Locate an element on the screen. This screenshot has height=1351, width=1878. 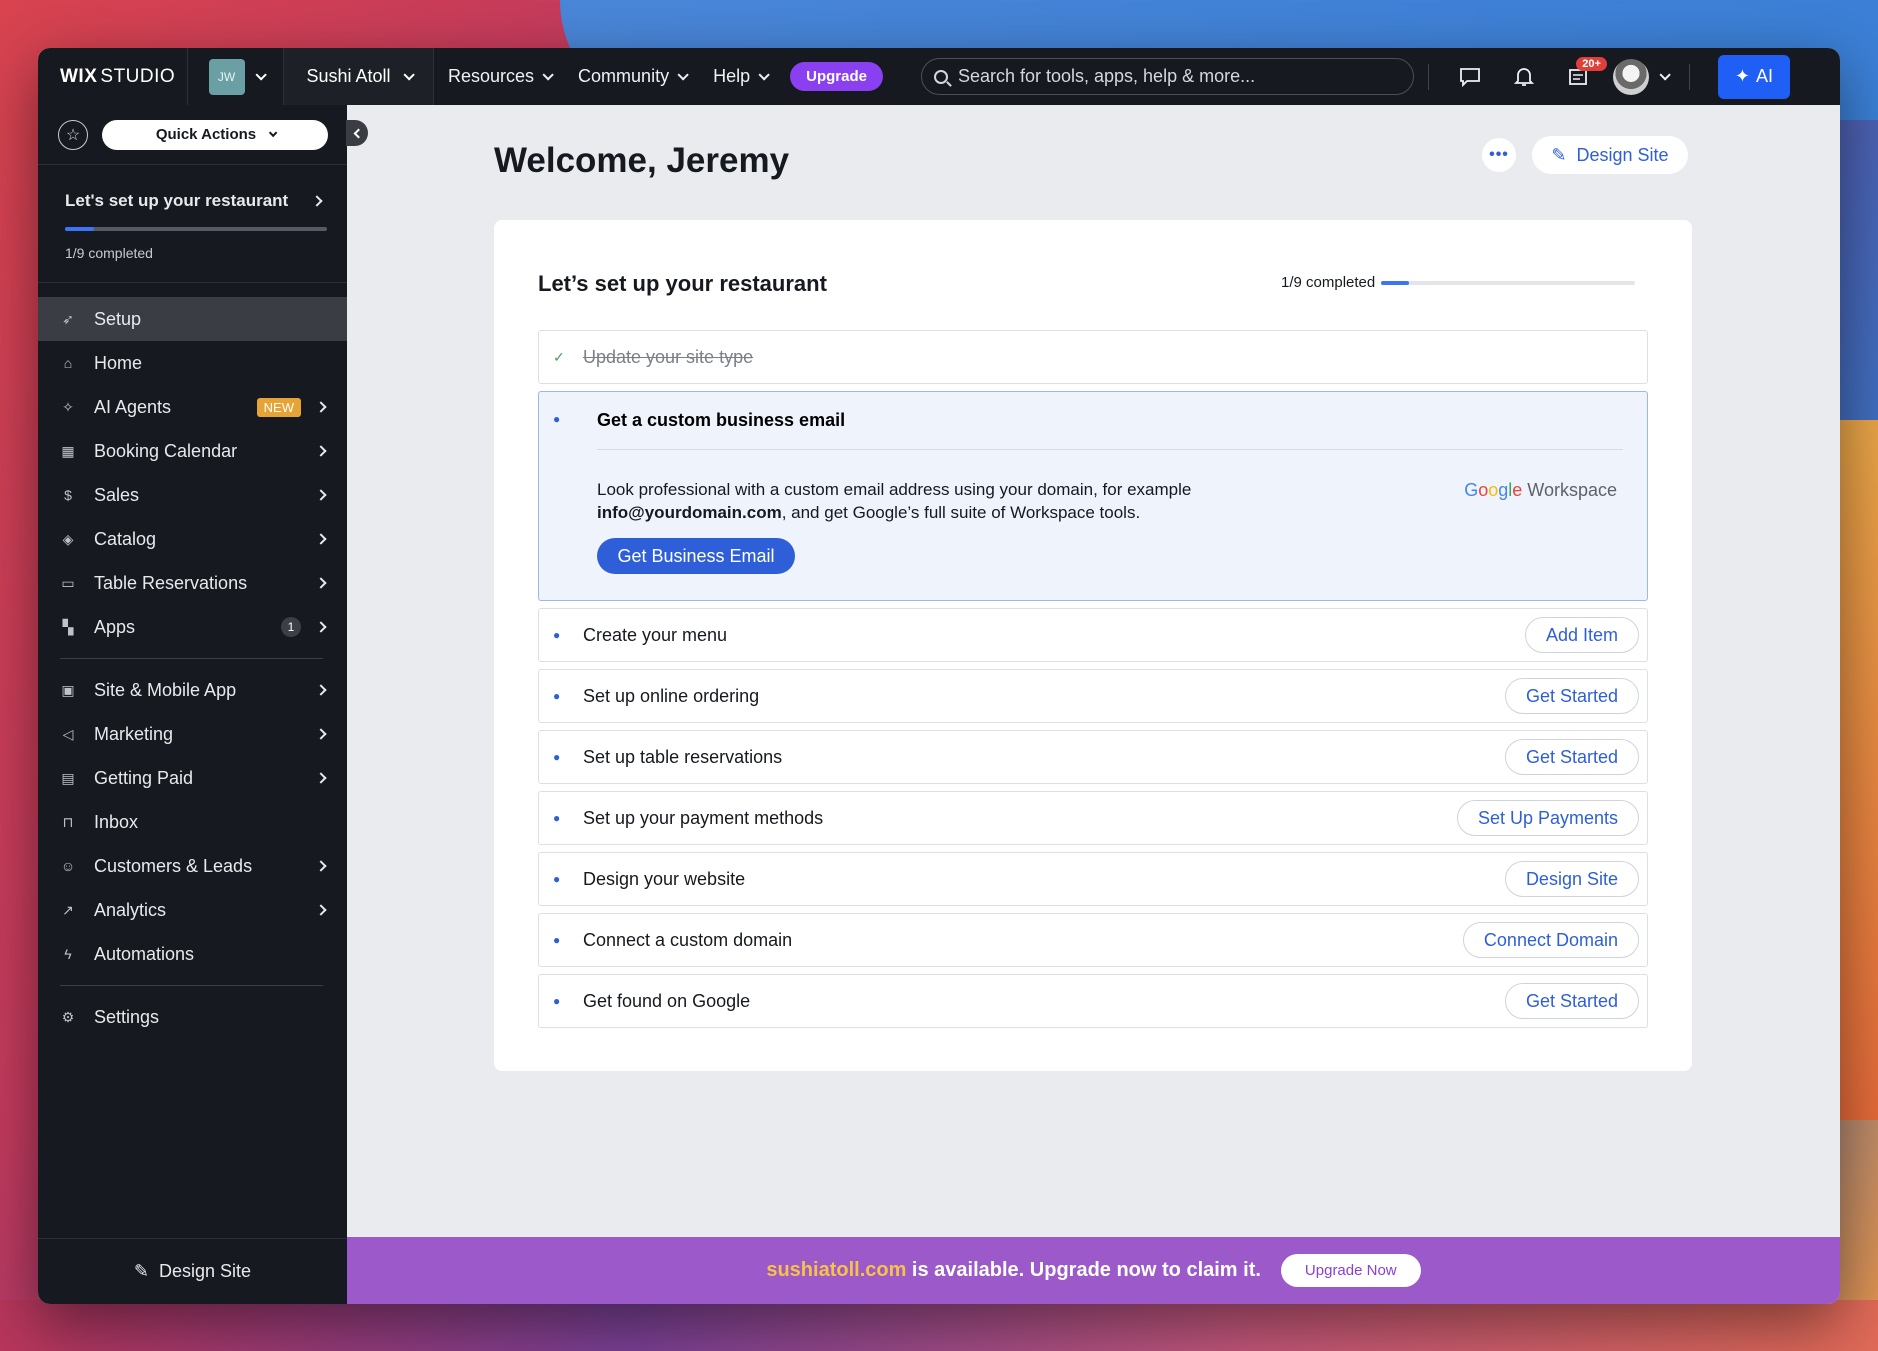
site-switcher: Sushi Atoll is located at coordinates (359, 76).